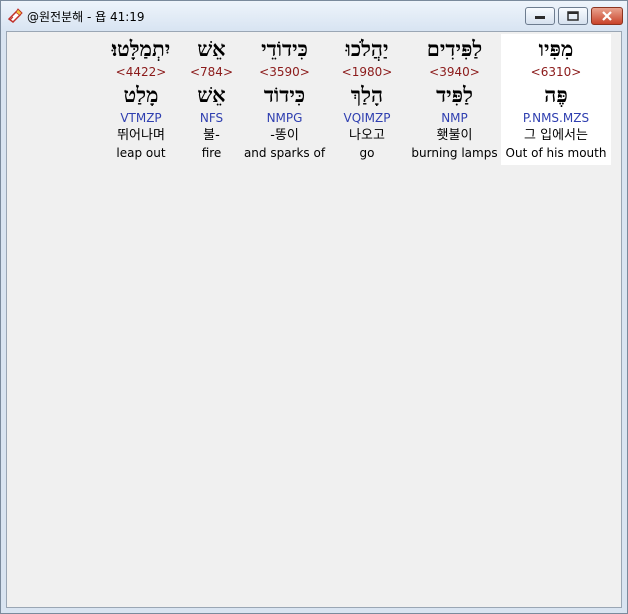 Image resolution: width=628 pixels, height=614 pixels. I want to click on english-gloss: leap out, so click(141, 153).